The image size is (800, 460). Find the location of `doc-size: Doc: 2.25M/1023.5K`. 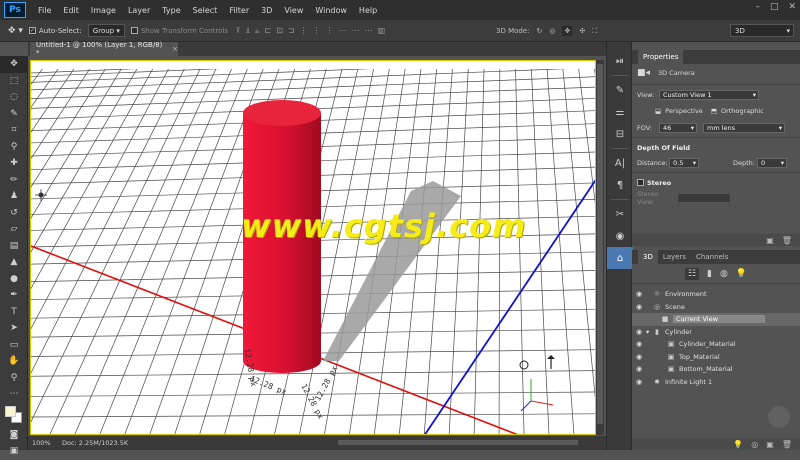

doc-size: Doc: 2.25M/1023.5K is located at coordinates (127, 443).